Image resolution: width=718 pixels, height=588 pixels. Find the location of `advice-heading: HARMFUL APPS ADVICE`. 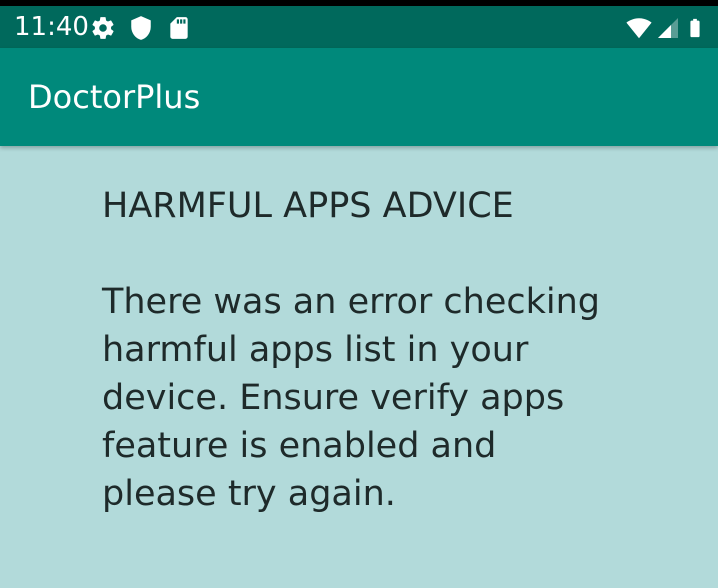

advice-heading: HARMFUL APPS ADVICE is located at coordinates (308, 206).